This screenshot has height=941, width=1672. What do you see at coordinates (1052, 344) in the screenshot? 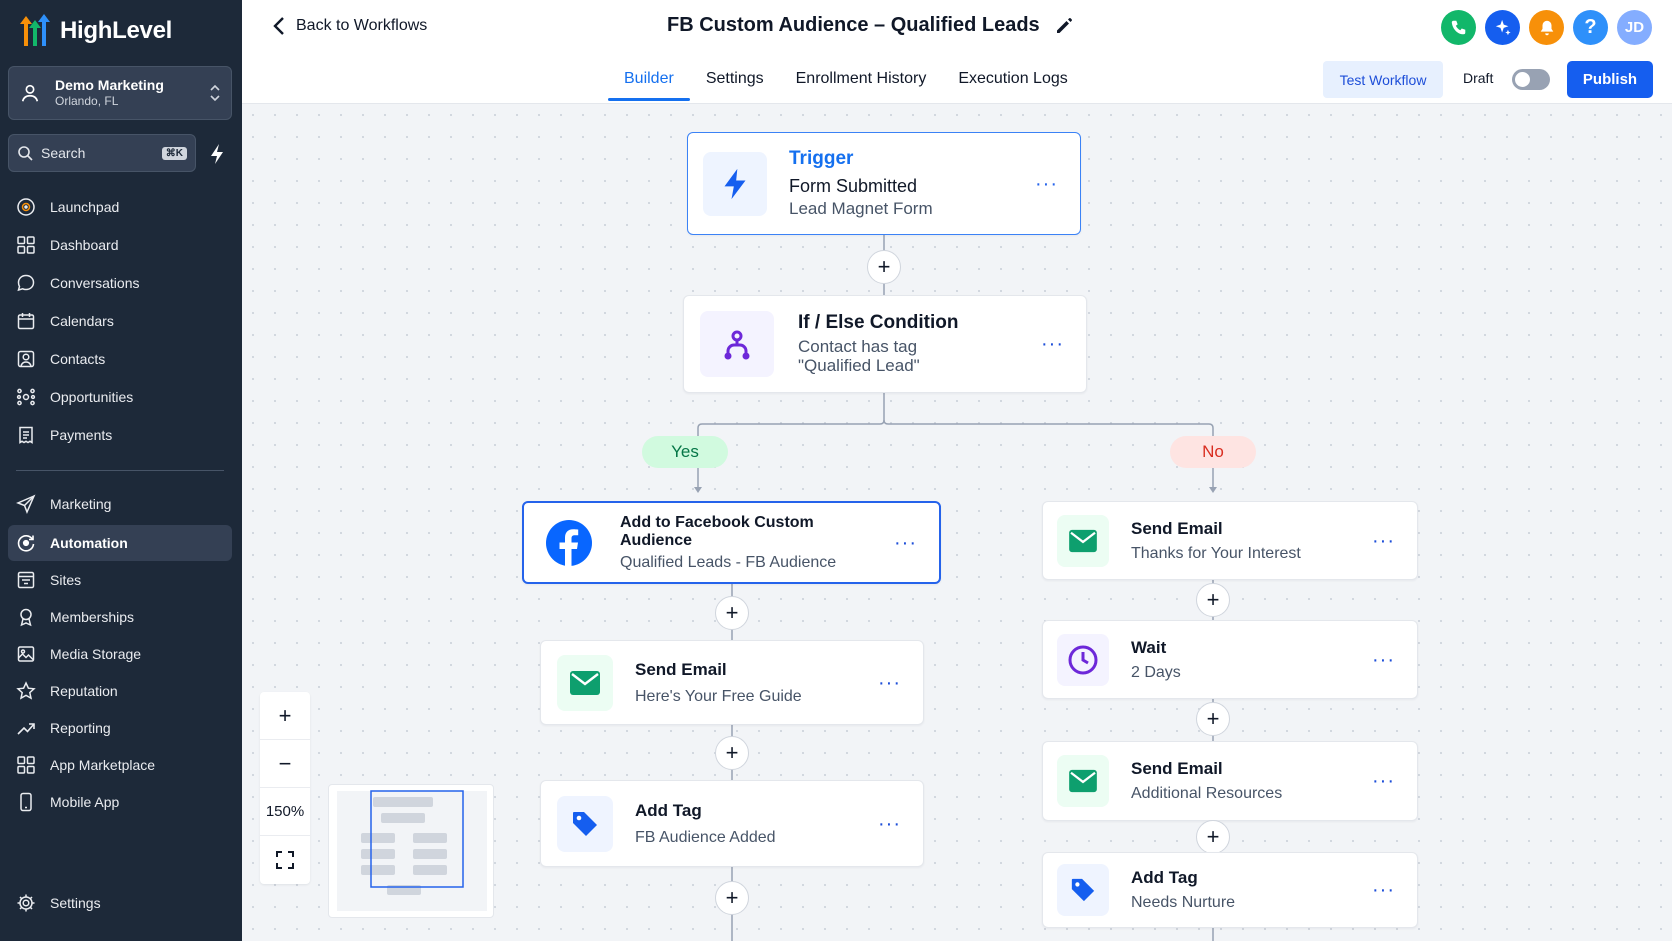
I see `condition-more-button: ···` at bounding box center [1052, 344].